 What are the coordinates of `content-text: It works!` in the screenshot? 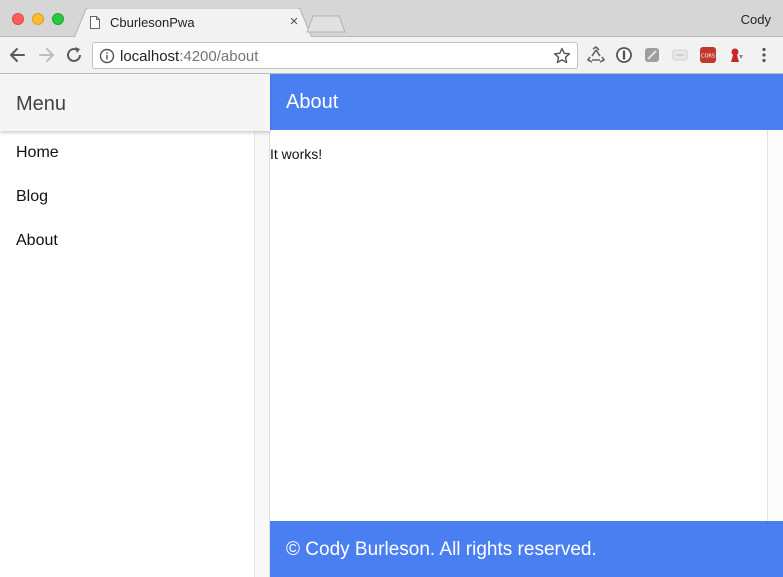 It's located at (296, 154).